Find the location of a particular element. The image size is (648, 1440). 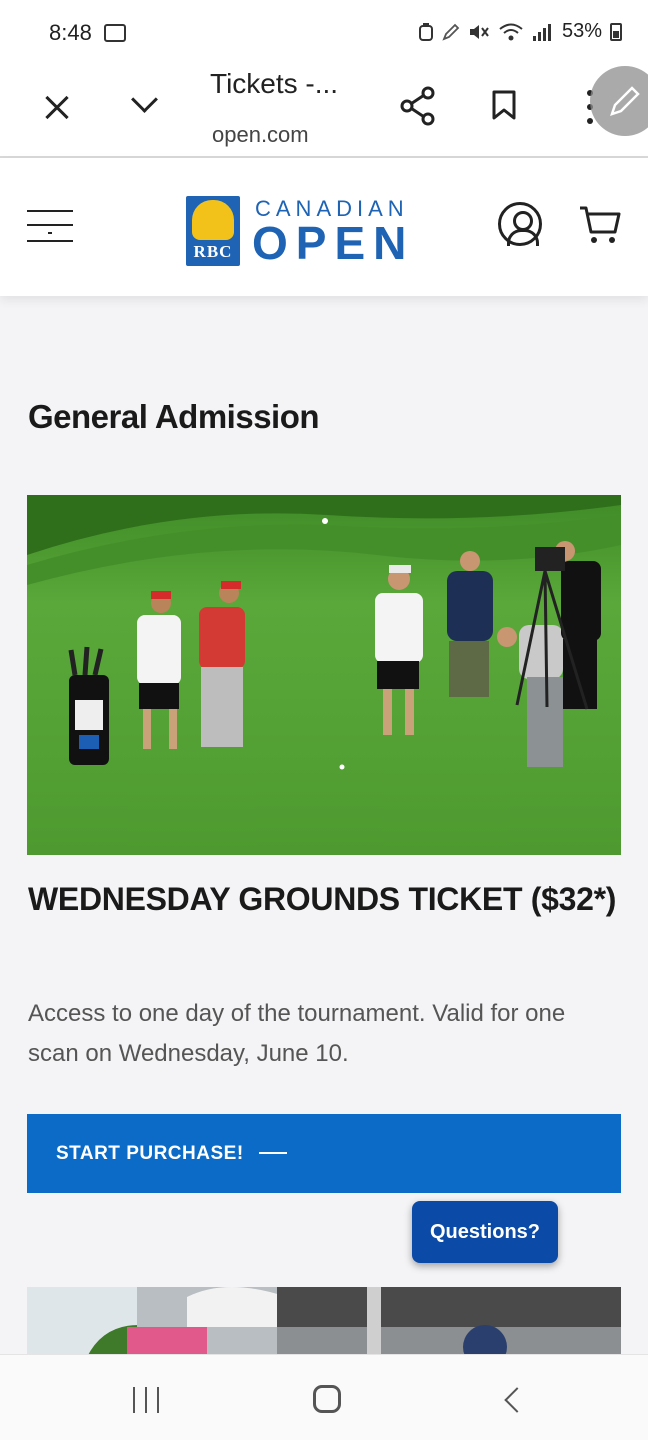

battery-percent: 53% is located at coordinates (581, 31).